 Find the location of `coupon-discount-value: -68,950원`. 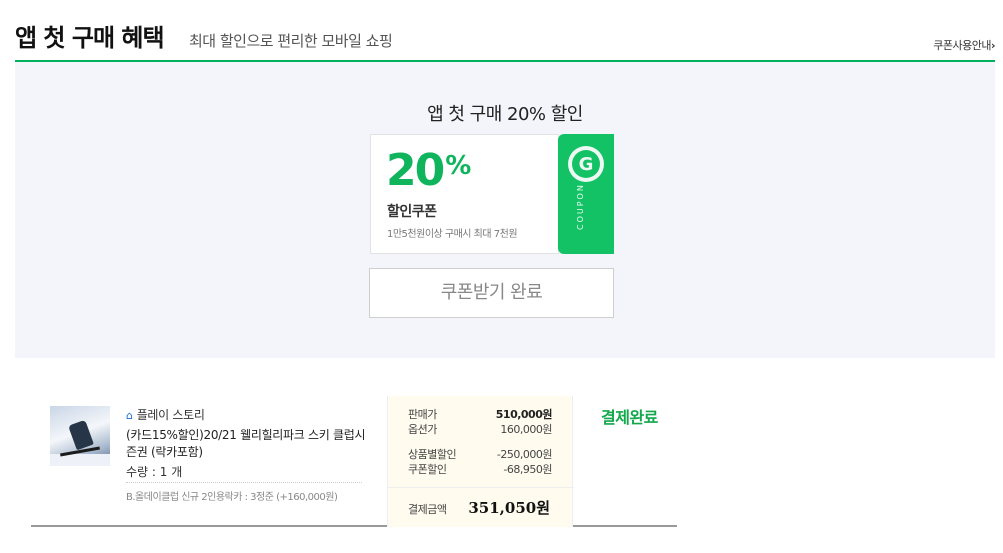

coupon-discount-value: -68,950원 is located at coordinates (527, 469).